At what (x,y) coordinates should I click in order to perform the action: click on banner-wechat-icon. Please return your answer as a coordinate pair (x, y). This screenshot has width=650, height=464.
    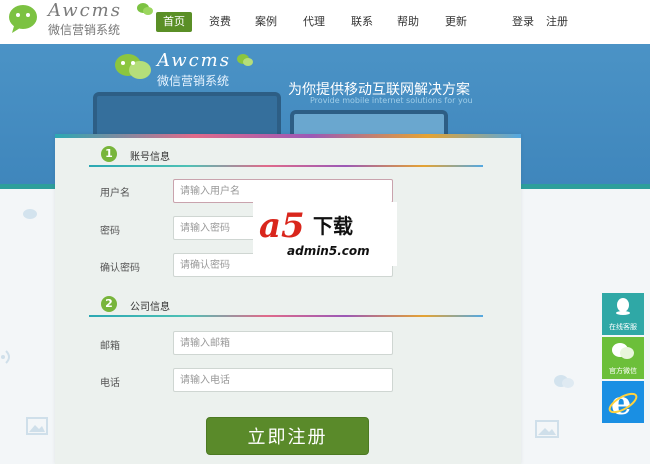
    Looking at the image, I should click on (133, 66).